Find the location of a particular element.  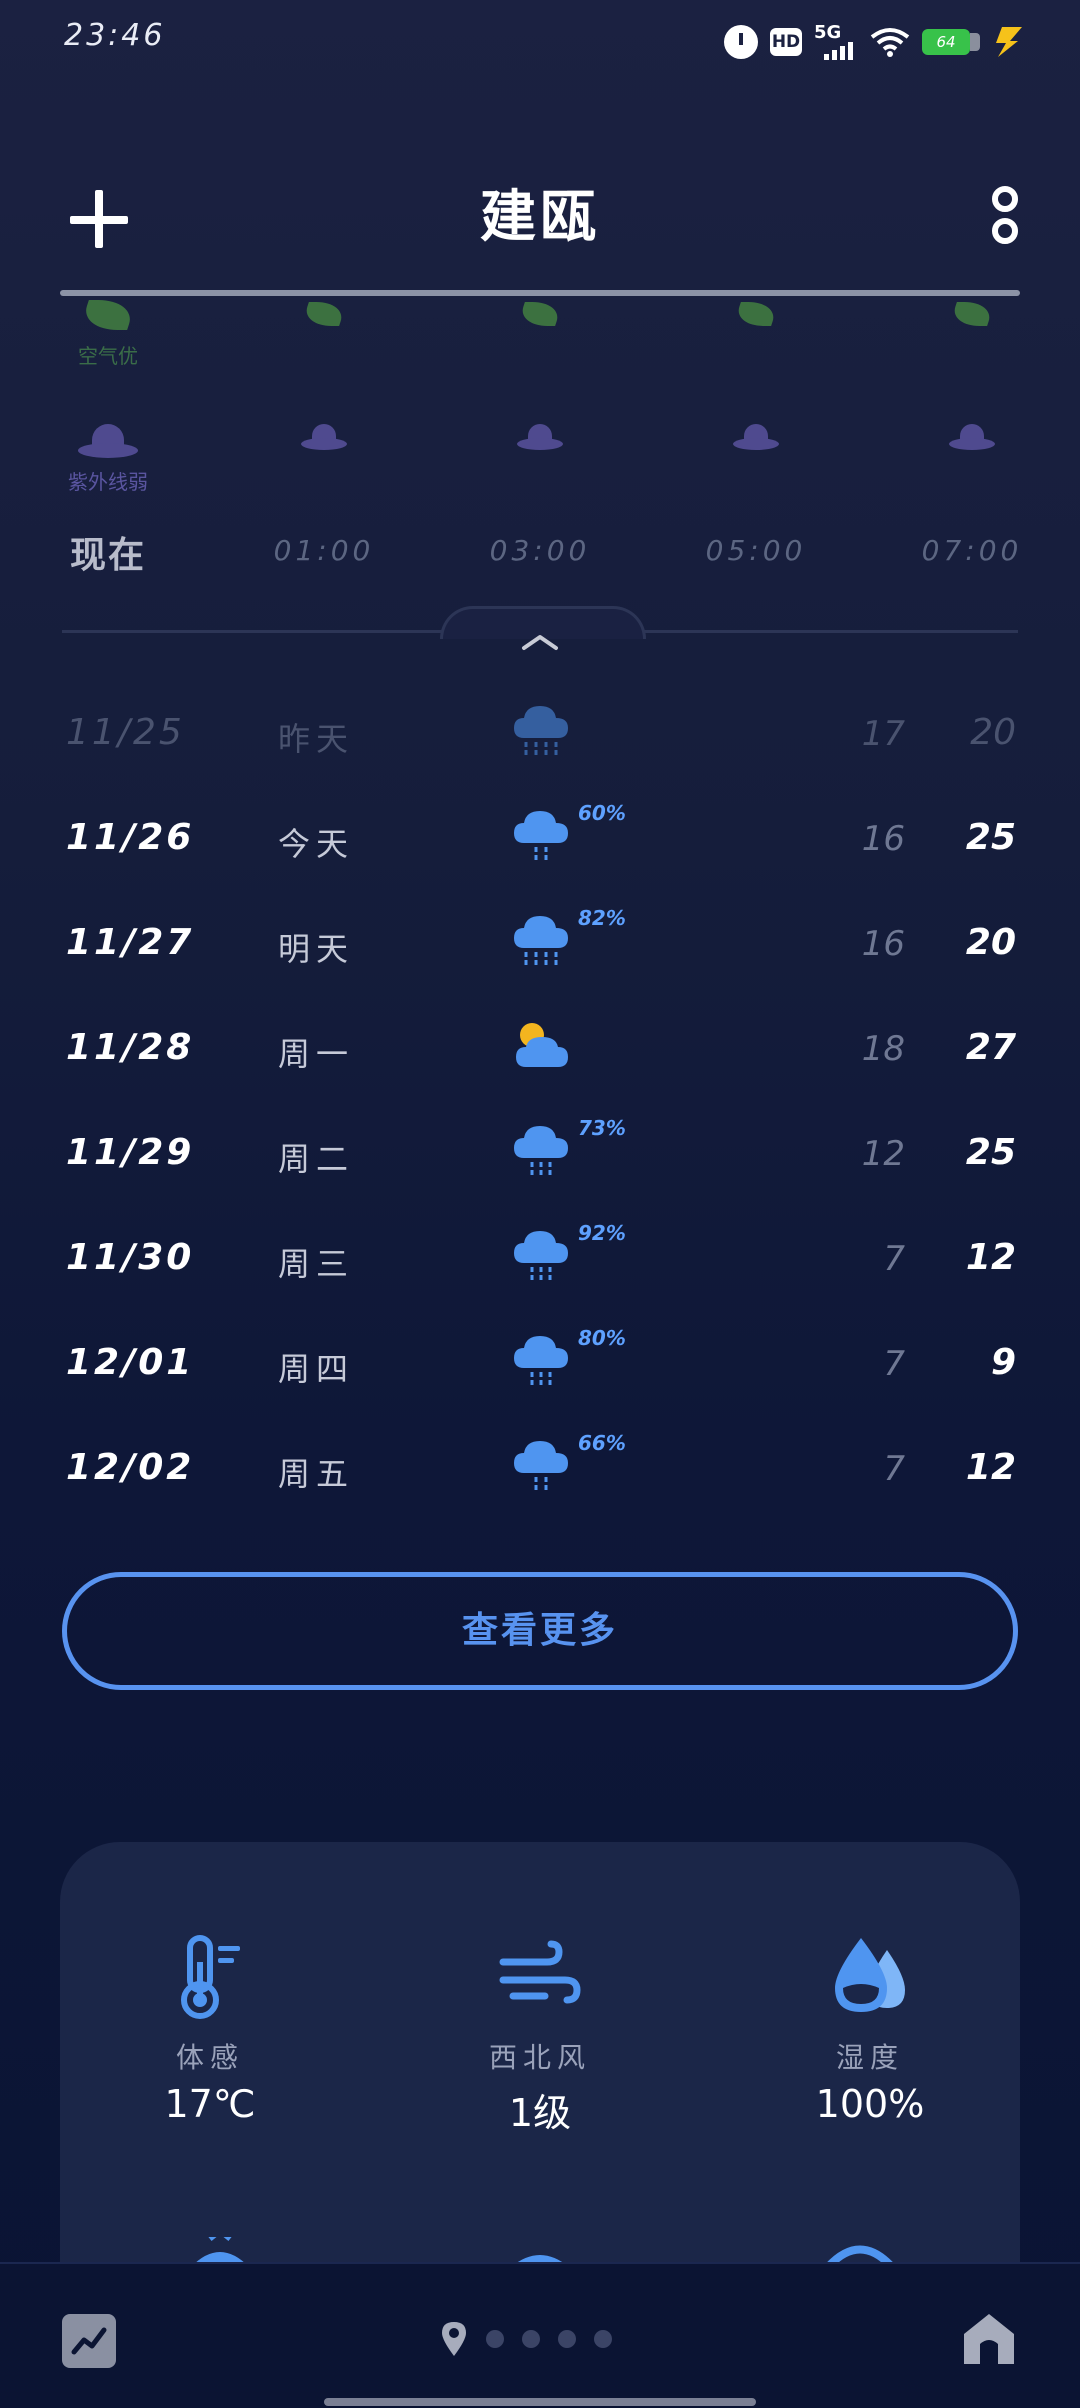

bottom-navigation is located at coordinates (540, 2335).